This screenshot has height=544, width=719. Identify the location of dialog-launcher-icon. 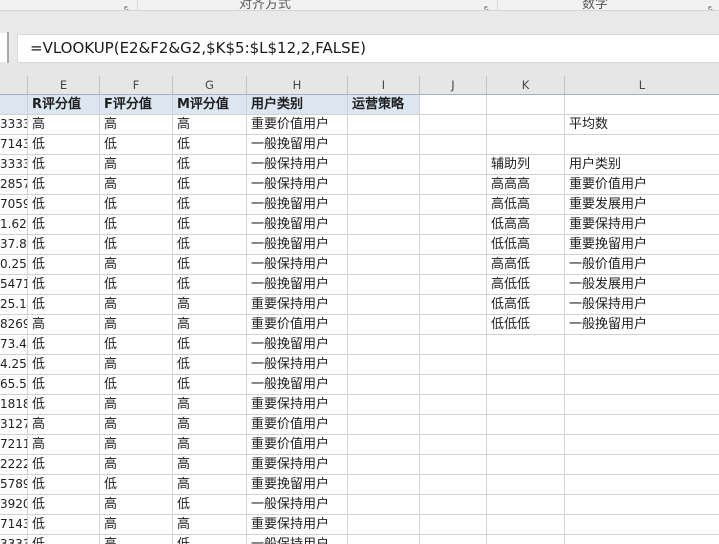
(488, 5).